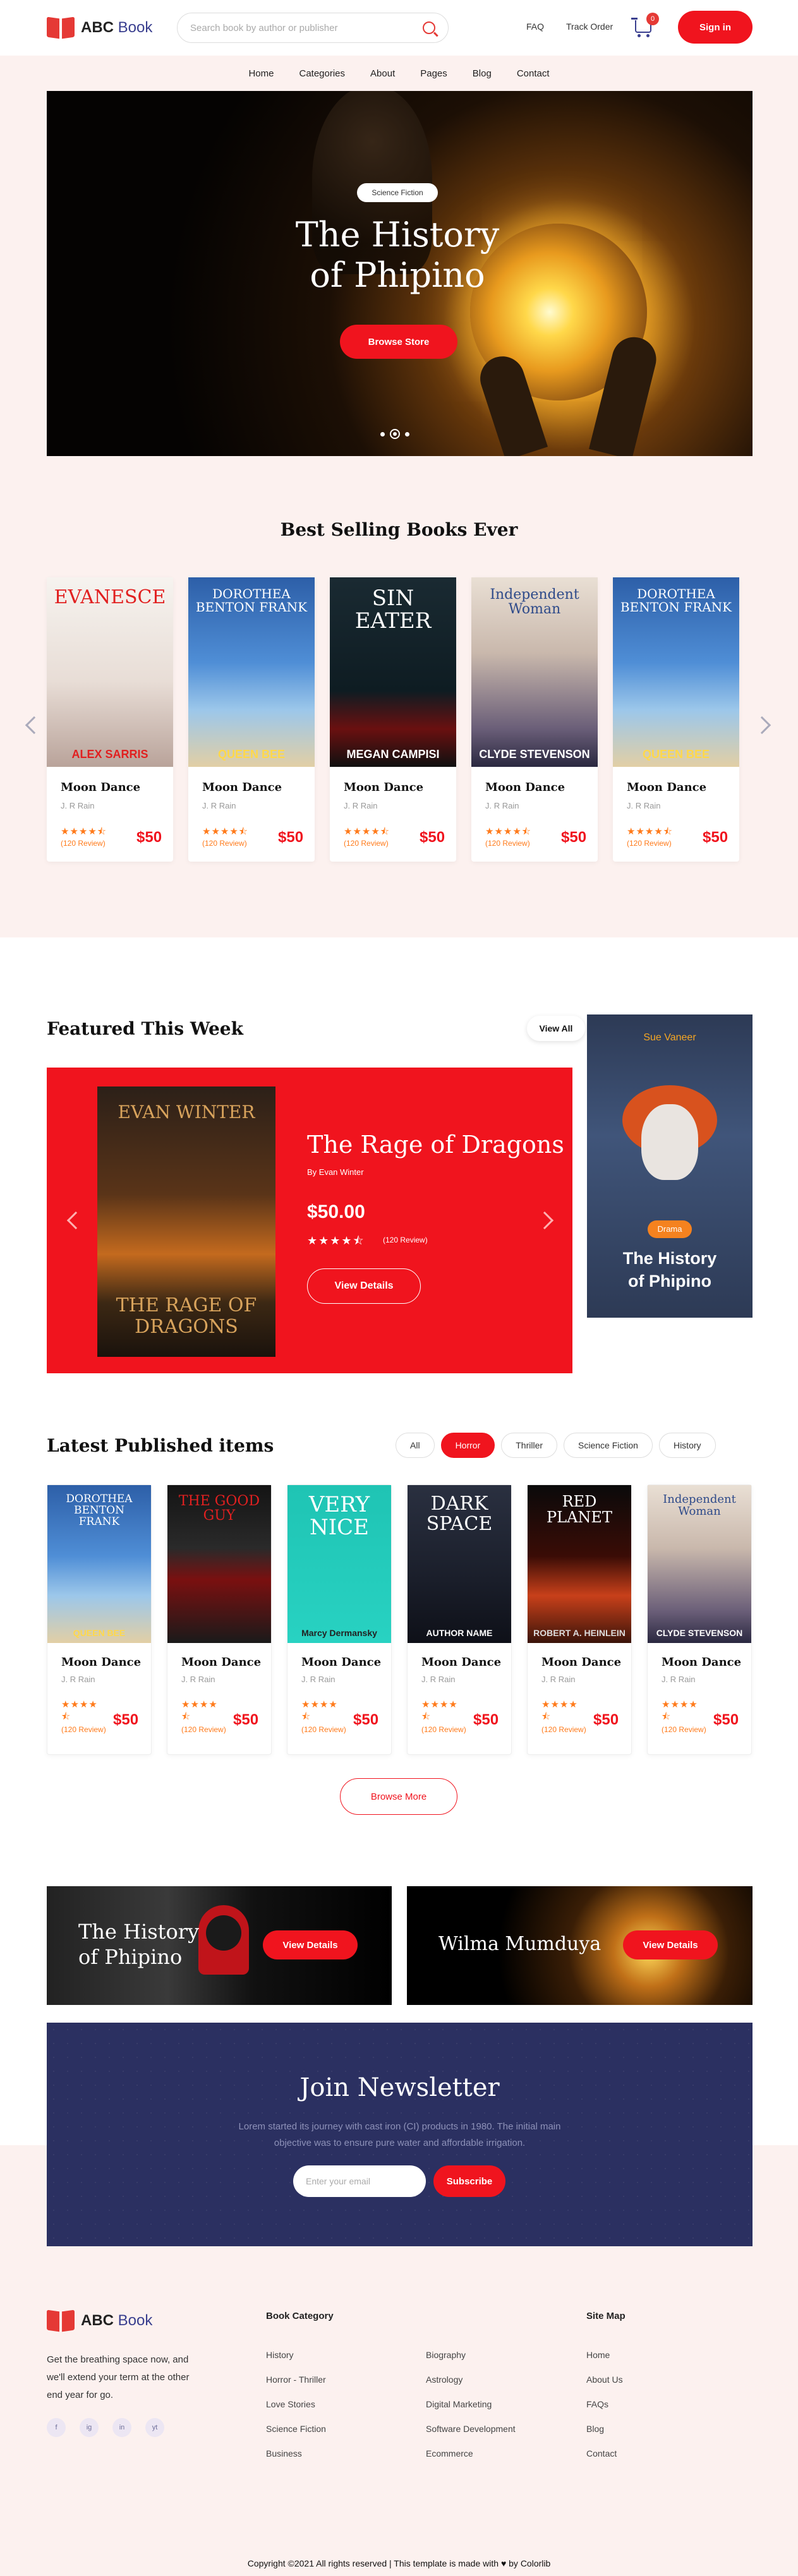  What do you see at coordinates (446, 2355) in the screenshot?
I see `footer-link-biography: Biography` at bounding box center [446, 2355].